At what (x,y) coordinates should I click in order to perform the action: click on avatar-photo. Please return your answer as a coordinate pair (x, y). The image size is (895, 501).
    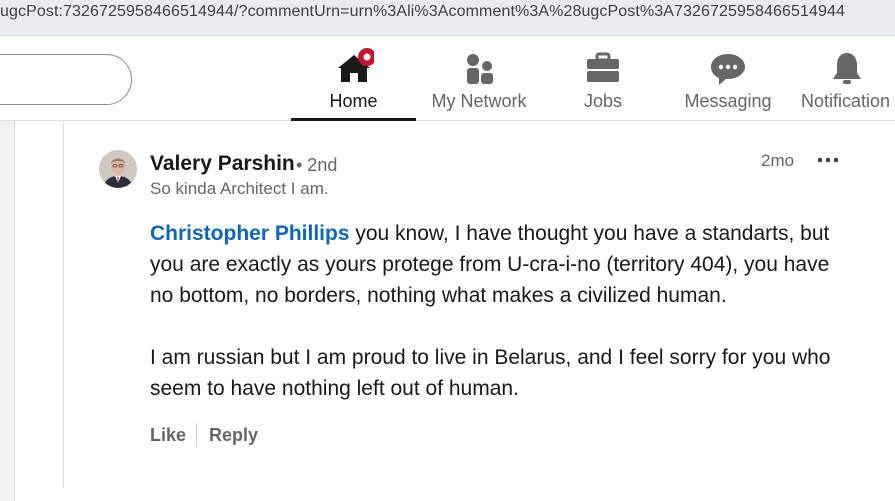
    Looking at the image, I should click on (118, 169).